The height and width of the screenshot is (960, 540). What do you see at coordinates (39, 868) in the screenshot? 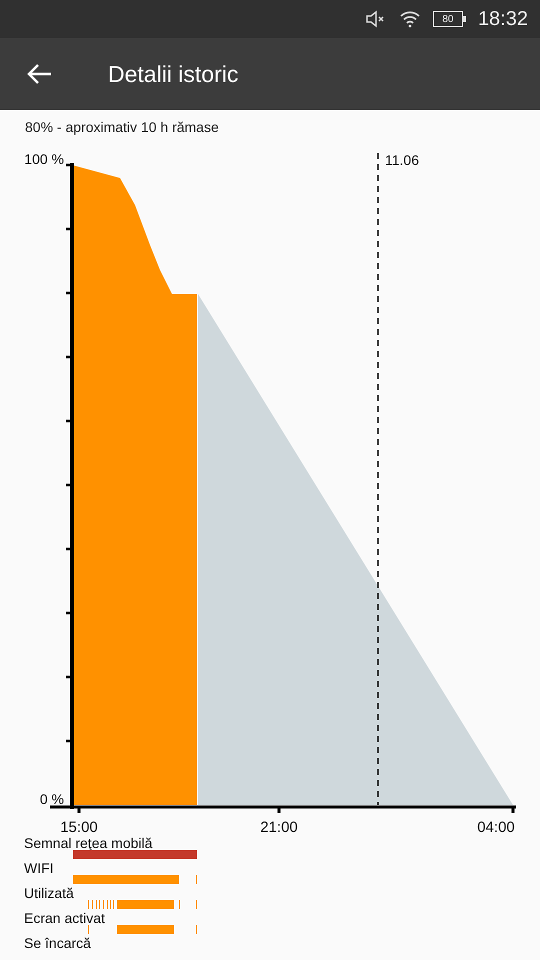
I see `activity-label: WIFI` at bounding box center [39, 868].